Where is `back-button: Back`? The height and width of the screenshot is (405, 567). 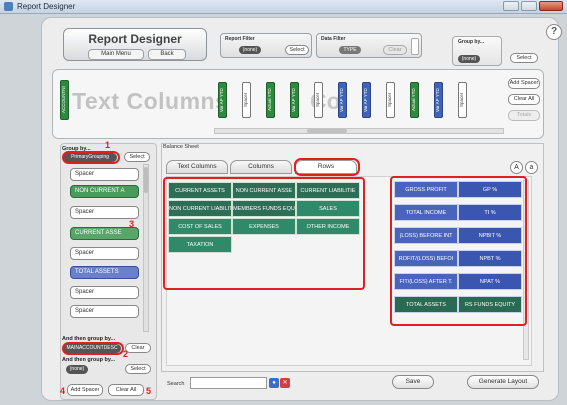 back-button: Back is located at coordinates (167, 54).